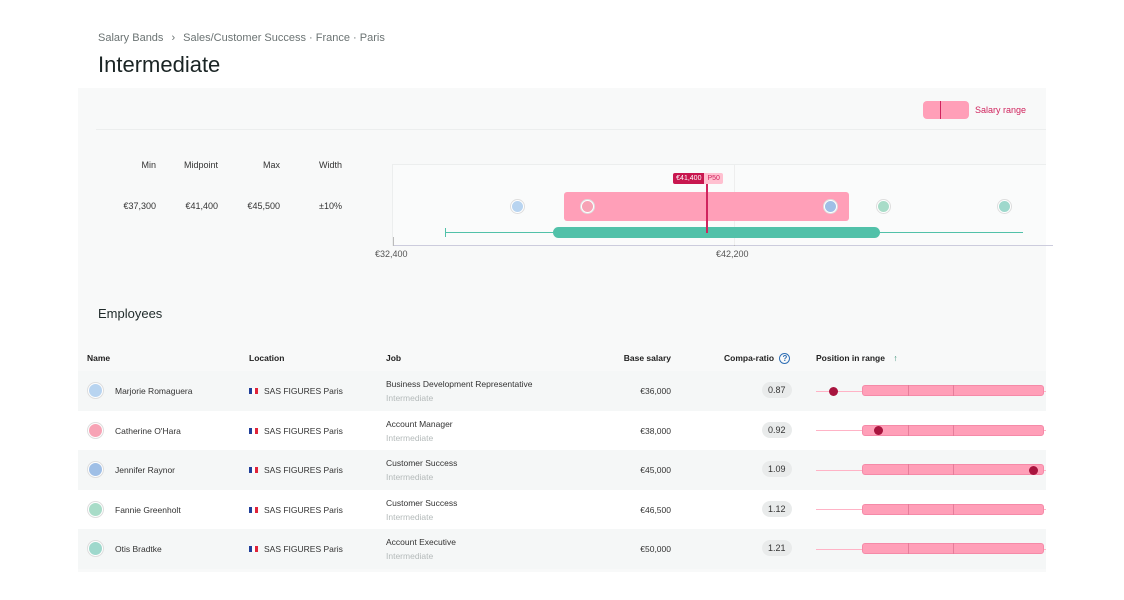 The width and height of the screenshot is (1124, 600). I want to click on employee-name: Jennifer Raynor, so click(145, 470).